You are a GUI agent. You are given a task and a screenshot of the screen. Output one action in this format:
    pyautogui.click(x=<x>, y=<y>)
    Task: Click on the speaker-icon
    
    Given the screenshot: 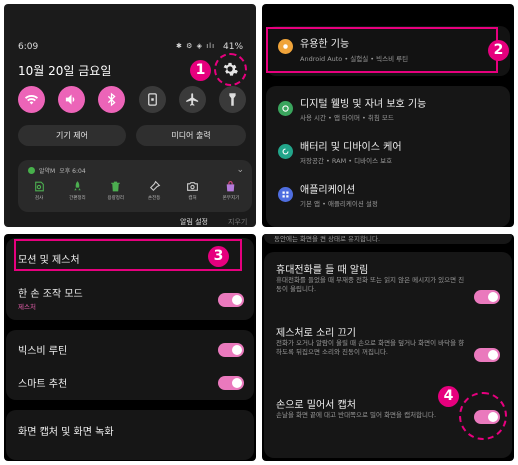 What is the action you would take?
    pyautogui.click(x=70, y=99)
    